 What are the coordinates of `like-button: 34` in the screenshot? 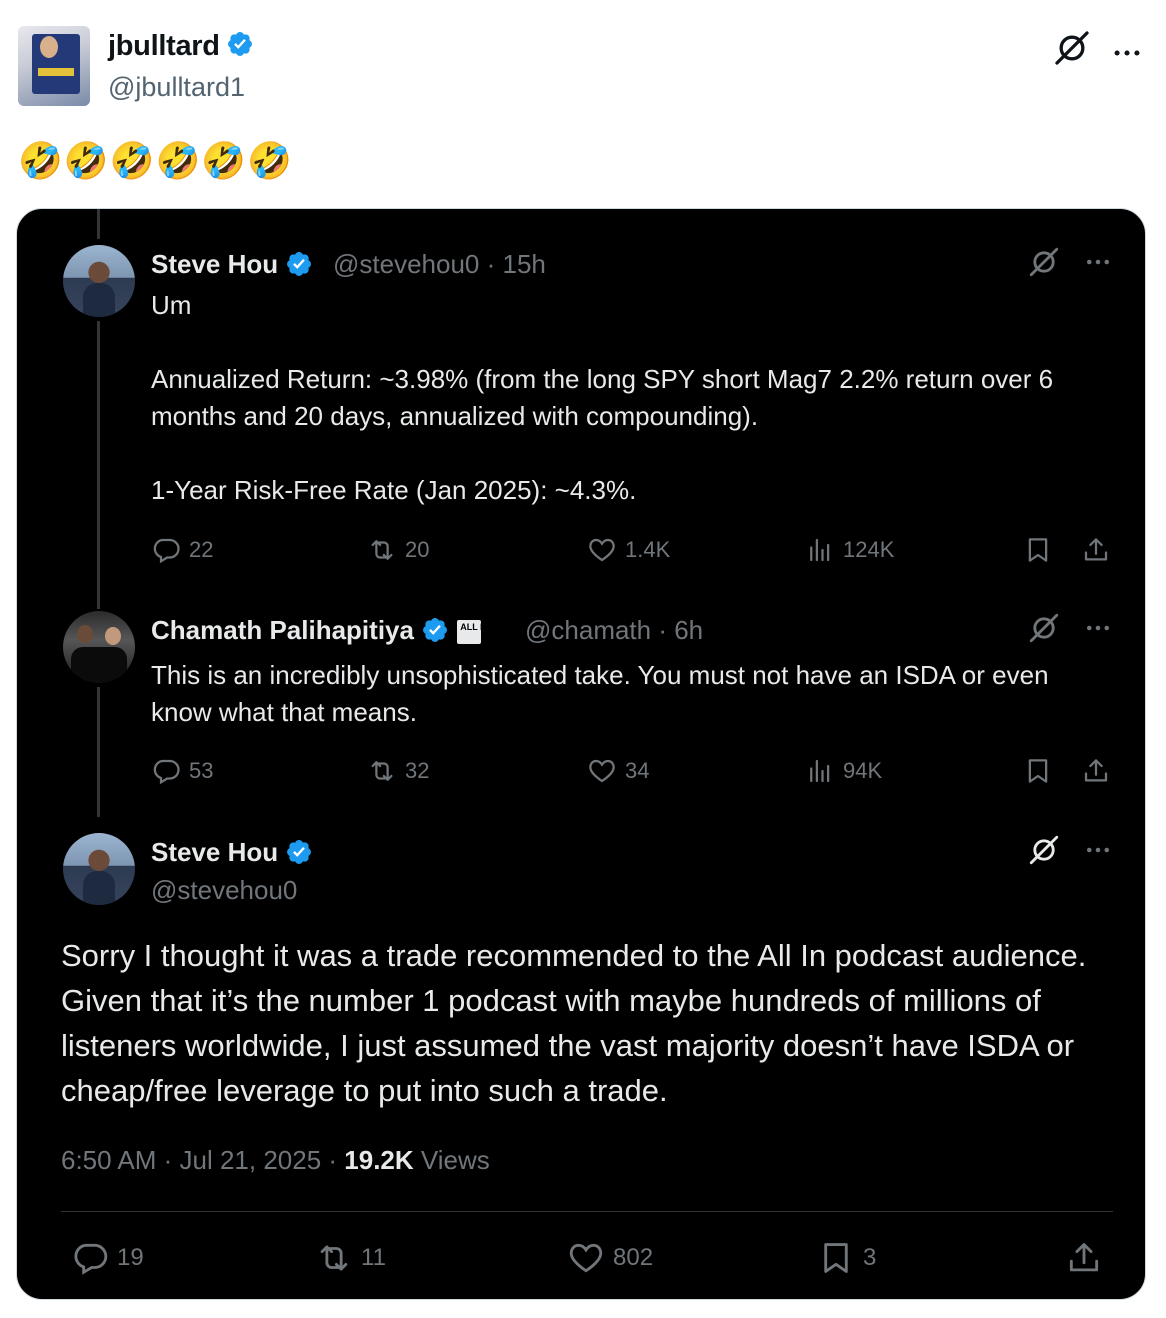 It's located at (618, 771).